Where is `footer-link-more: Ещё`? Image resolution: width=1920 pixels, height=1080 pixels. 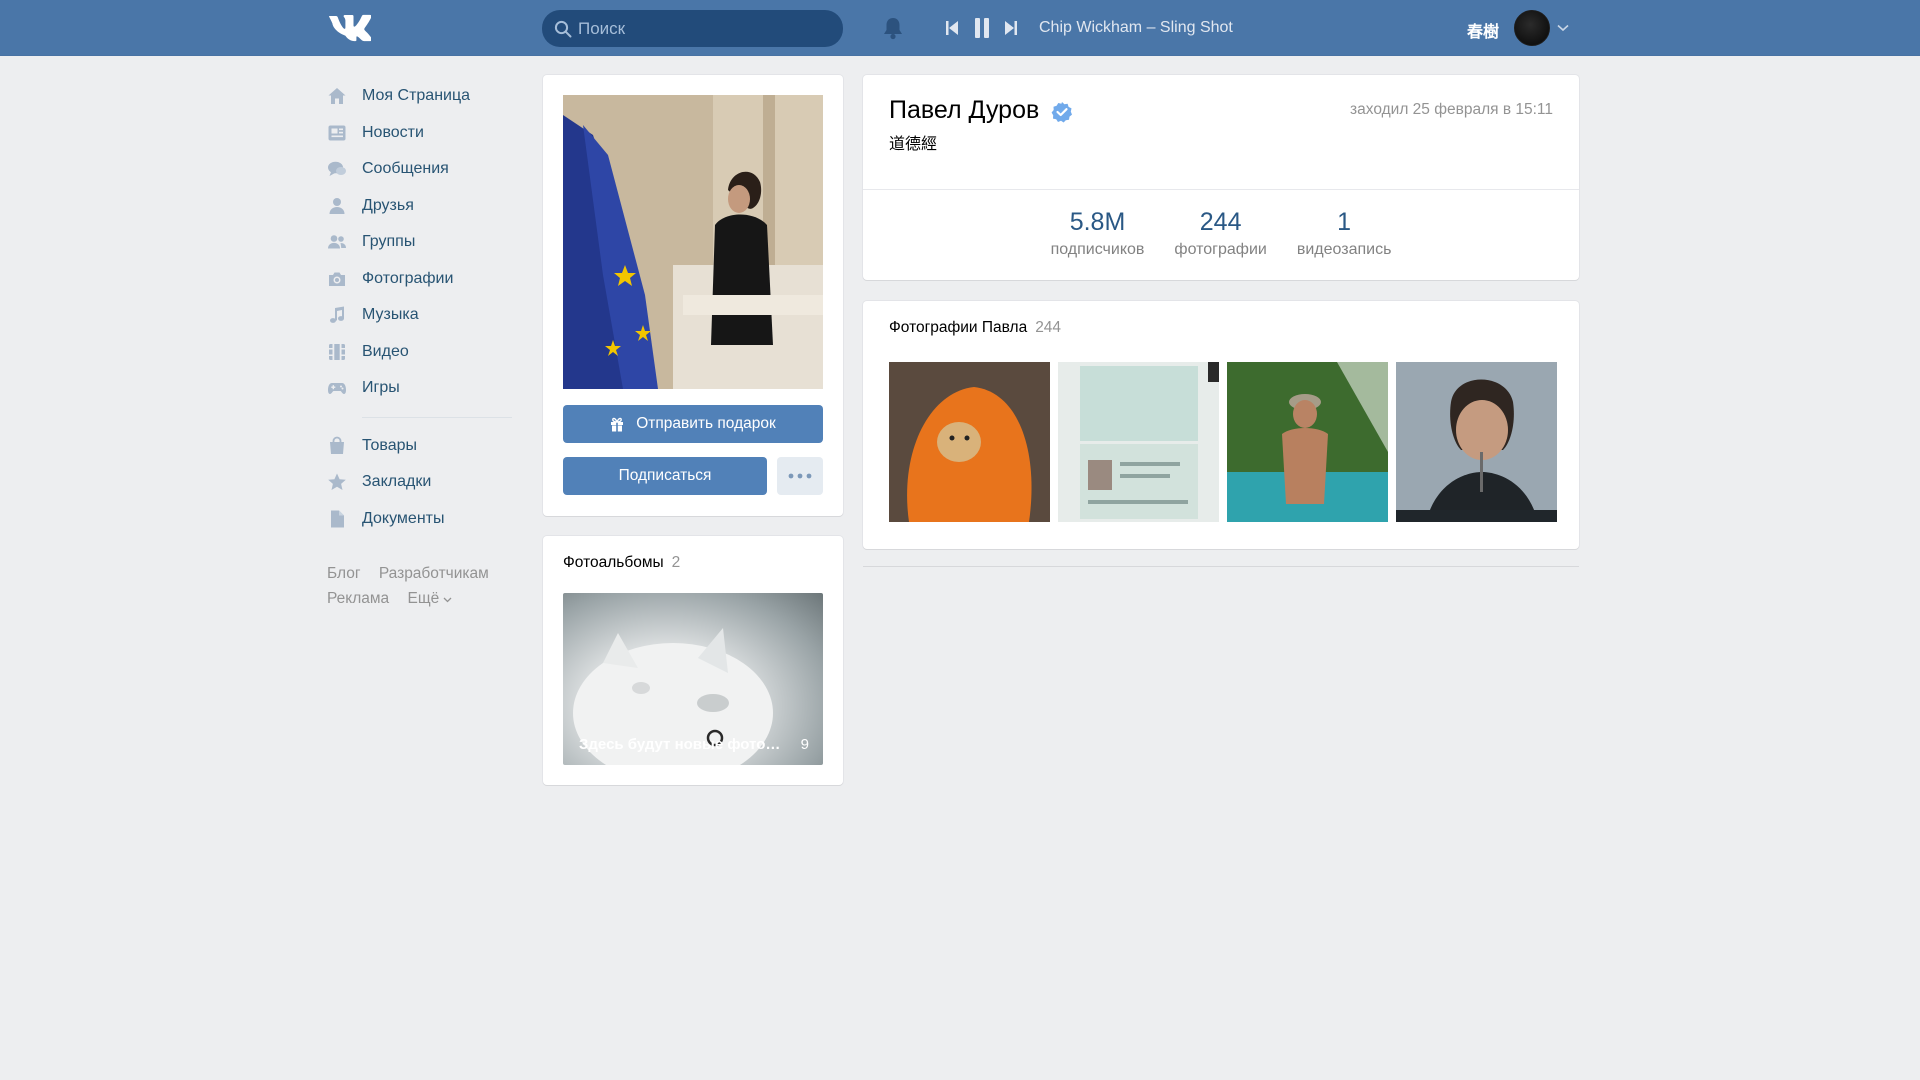
footer-link-more: Ещё is located at coordinates (430, 598).